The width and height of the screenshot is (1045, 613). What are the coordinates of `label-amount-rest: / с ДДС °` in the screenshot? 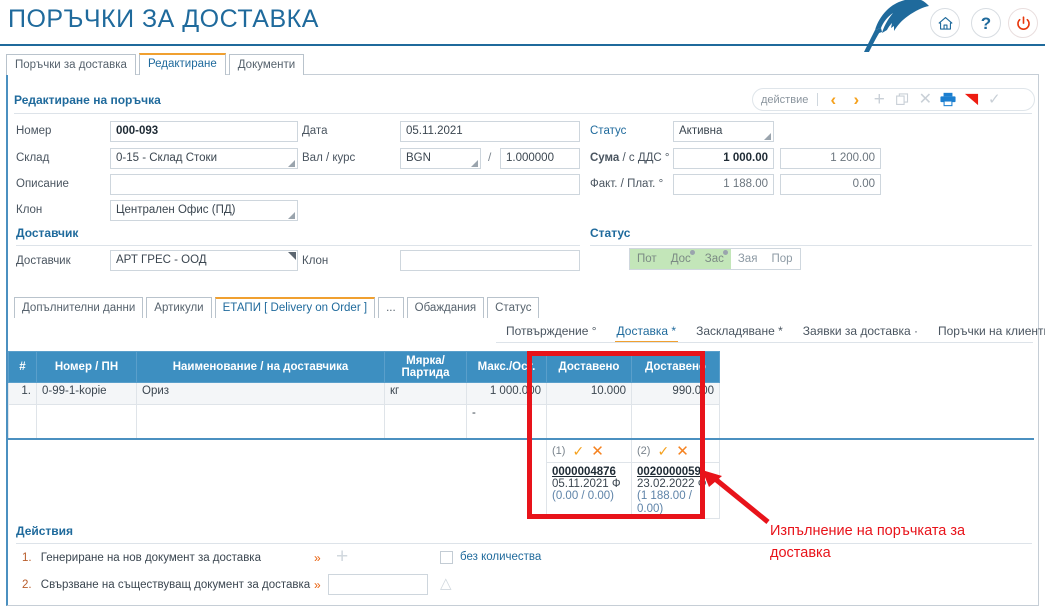 It's located at (644, 158).